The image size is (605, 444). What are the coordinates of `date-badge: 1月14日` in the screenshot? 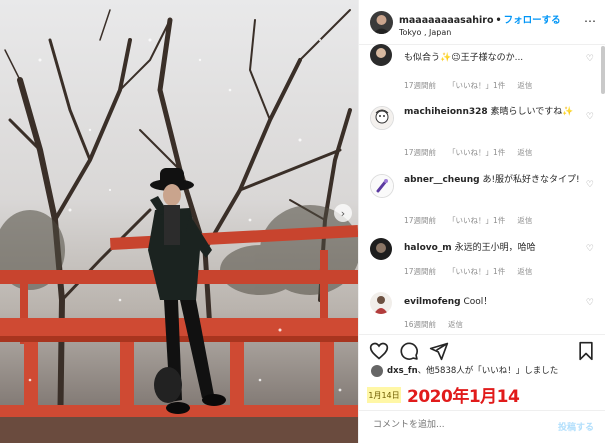 It's located at (384, 395).